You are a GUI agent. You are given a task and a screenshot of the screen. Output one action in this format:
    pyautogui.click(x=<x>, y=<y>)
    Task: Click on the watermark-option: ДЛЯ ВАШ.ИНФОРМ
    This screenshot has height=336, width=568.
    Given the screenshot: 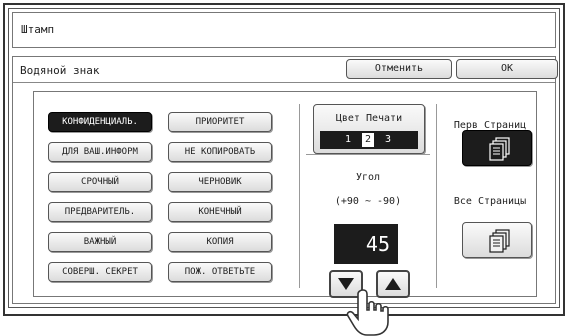 What is the action you would take?
    pyautogui.click(x=100, y=152)
    